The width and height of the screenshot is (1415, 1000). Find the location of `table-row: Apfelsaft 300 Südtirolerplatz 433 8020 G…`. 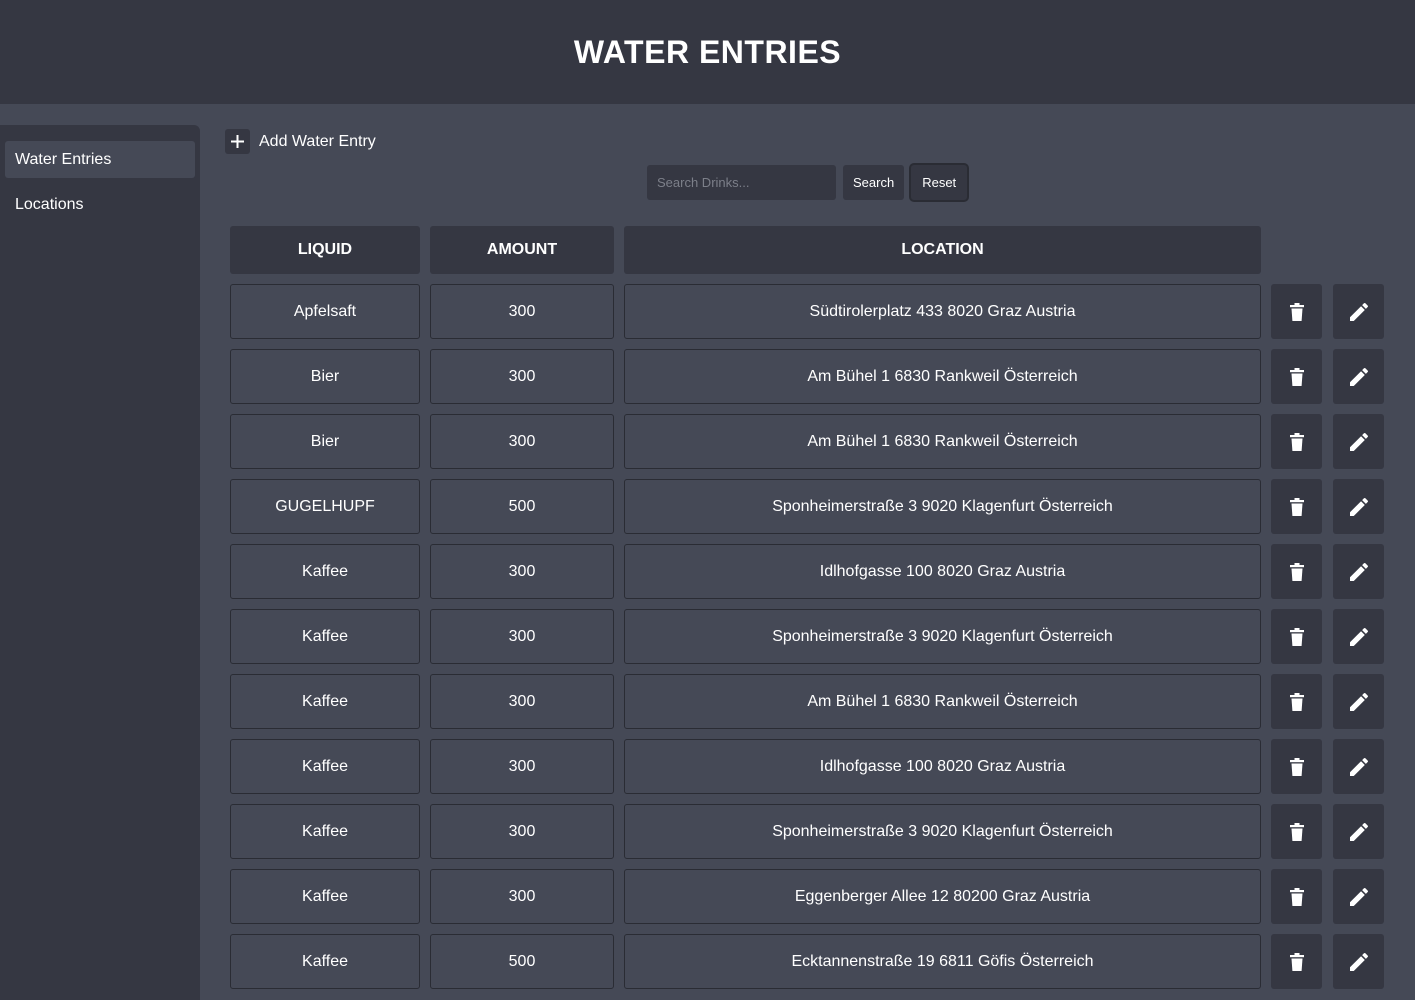

table-row: Apfelsaft 300 Südtirolerplatz 433 8020 G… is located at coordinates (707, 316).